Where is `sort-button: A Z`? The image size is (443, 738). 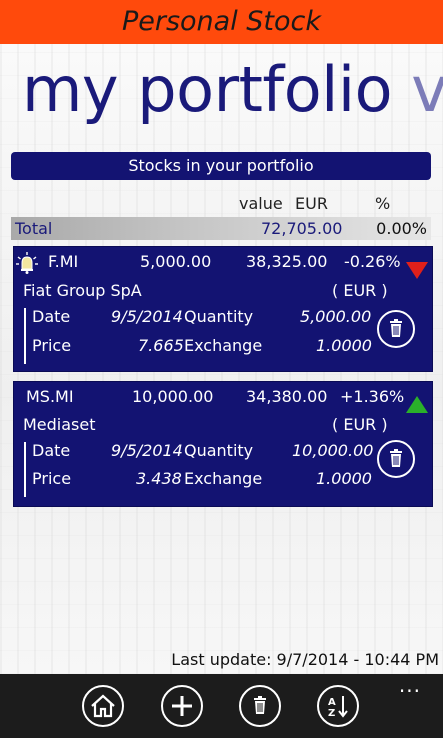 sort-button: A Z is located at coordinates (338, 706).